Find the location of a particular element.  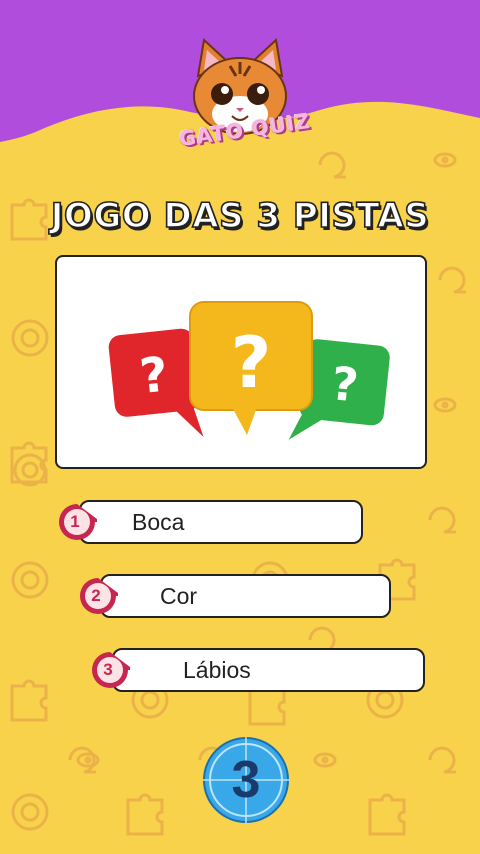

question-bubble-icon: ? ? ? is located at coordinates (249, 370).